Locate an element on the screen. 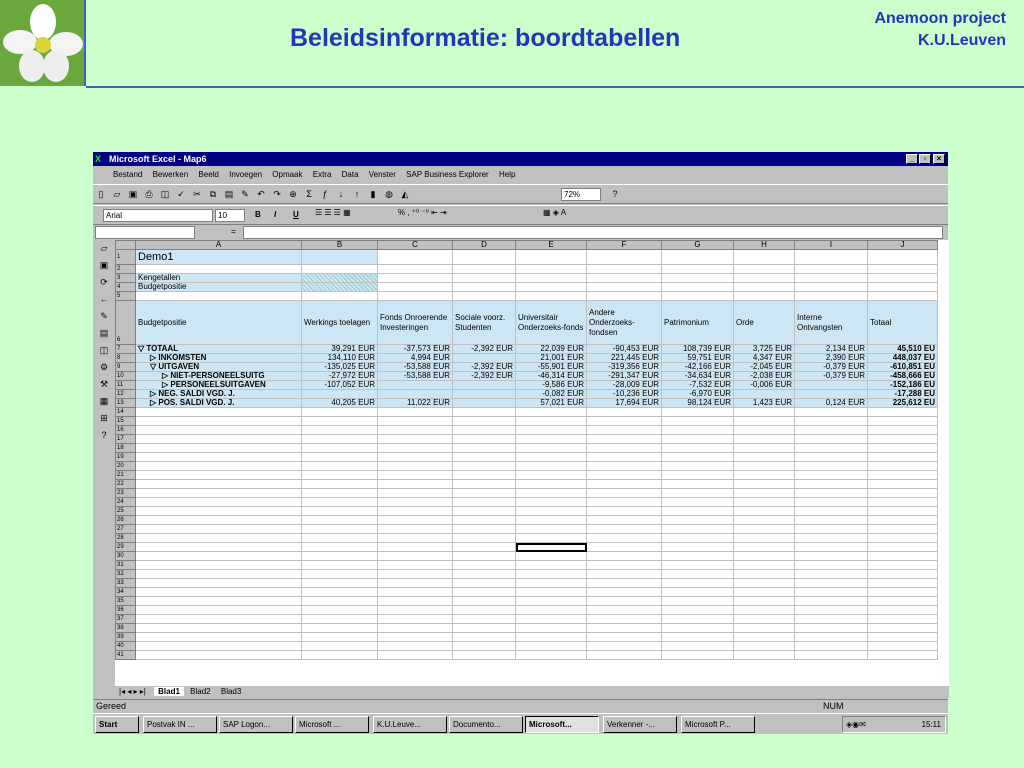 The width and height of the screenshot is (1024, 768). col-header: H is located at coordinates (764, 245).